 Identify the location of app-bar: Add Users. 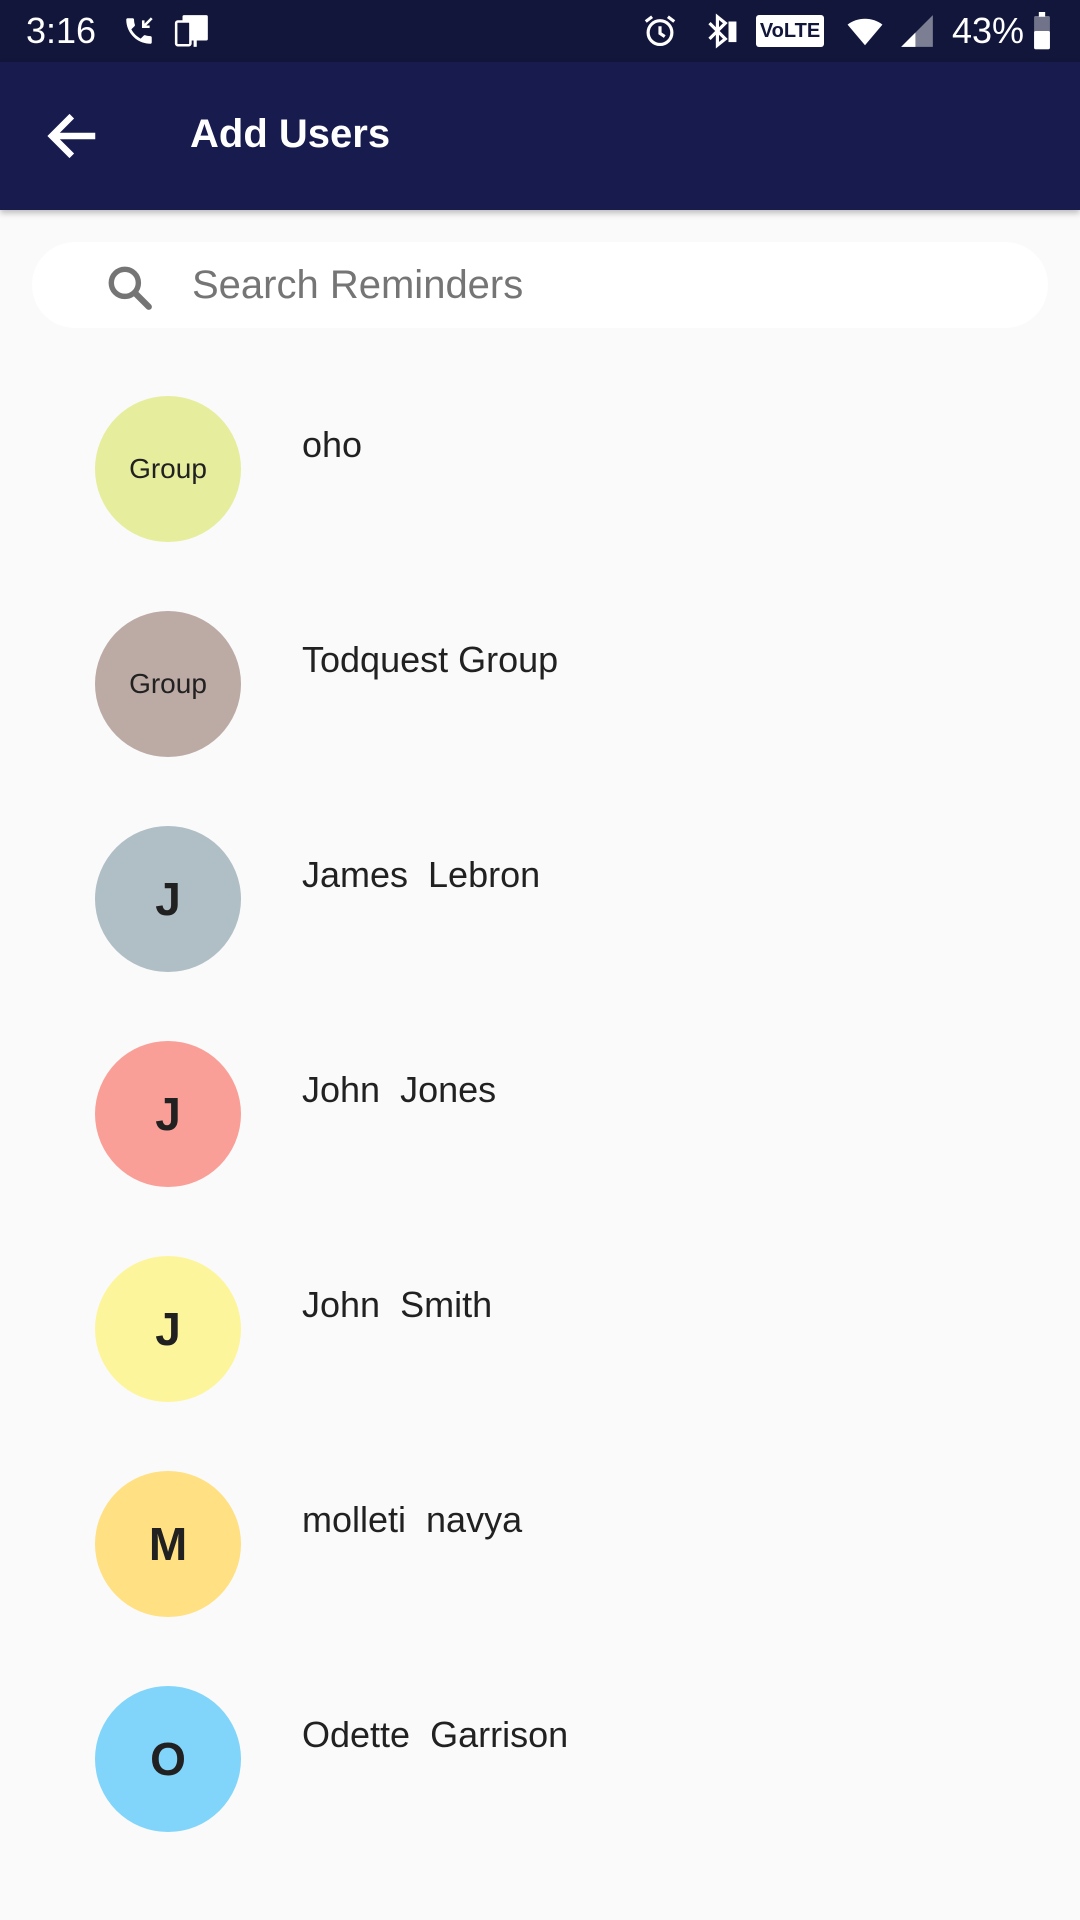
(540, 136).